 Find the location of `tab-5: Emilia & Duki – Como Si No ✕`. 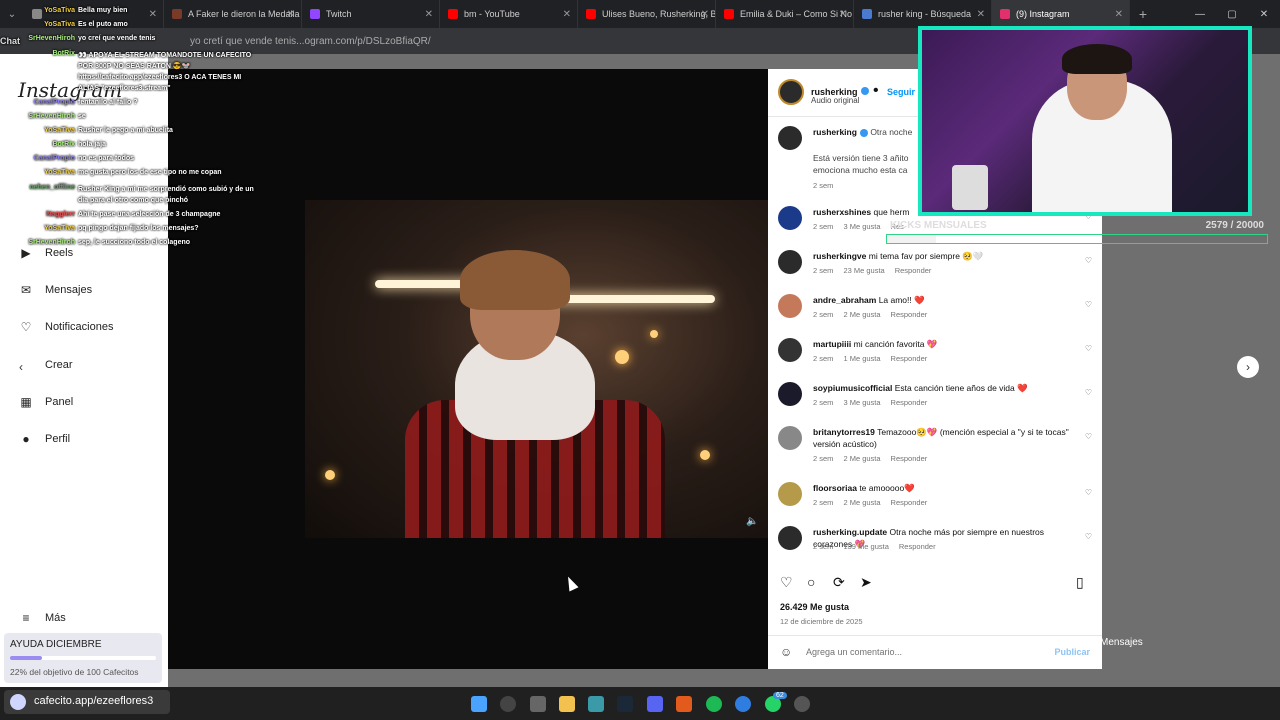

tab-5: Emilia & Duki – Como Si No ✕ is located at coordinates (785, 14).